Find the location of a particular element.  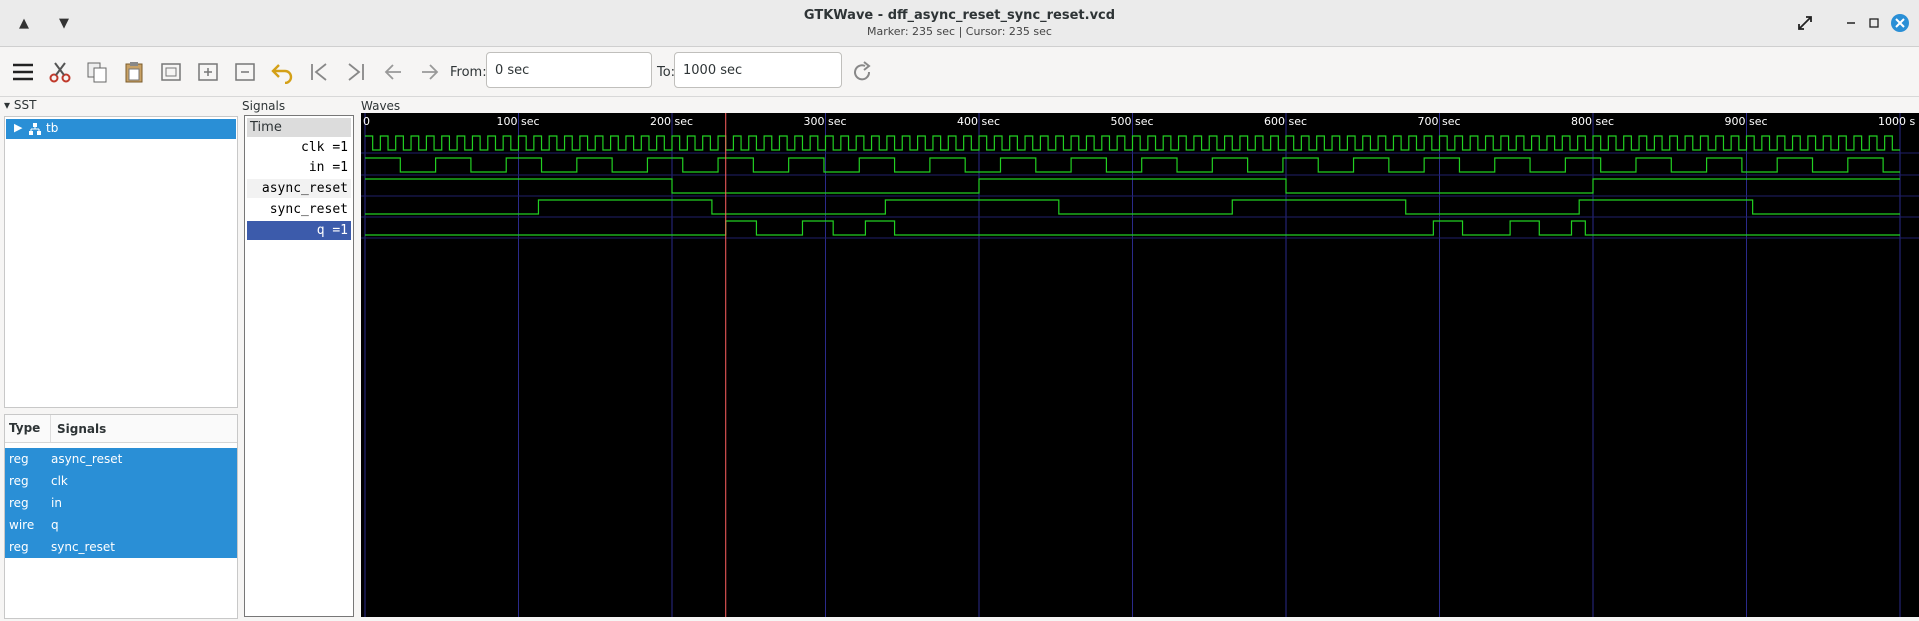

jump-to-end-icon is located at coordinates (356, 72).